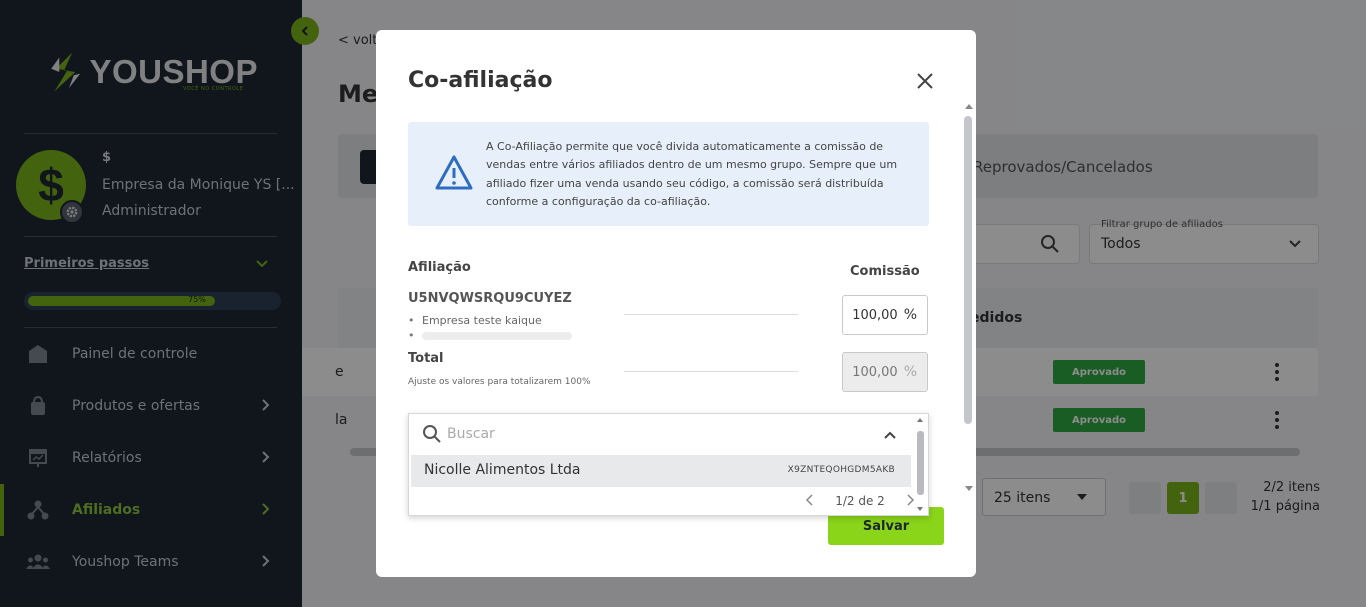 Image resolution: width=1366 pixels, height=607 pixels. I want to click on total-input: 100,00 %, so click(885, 372).